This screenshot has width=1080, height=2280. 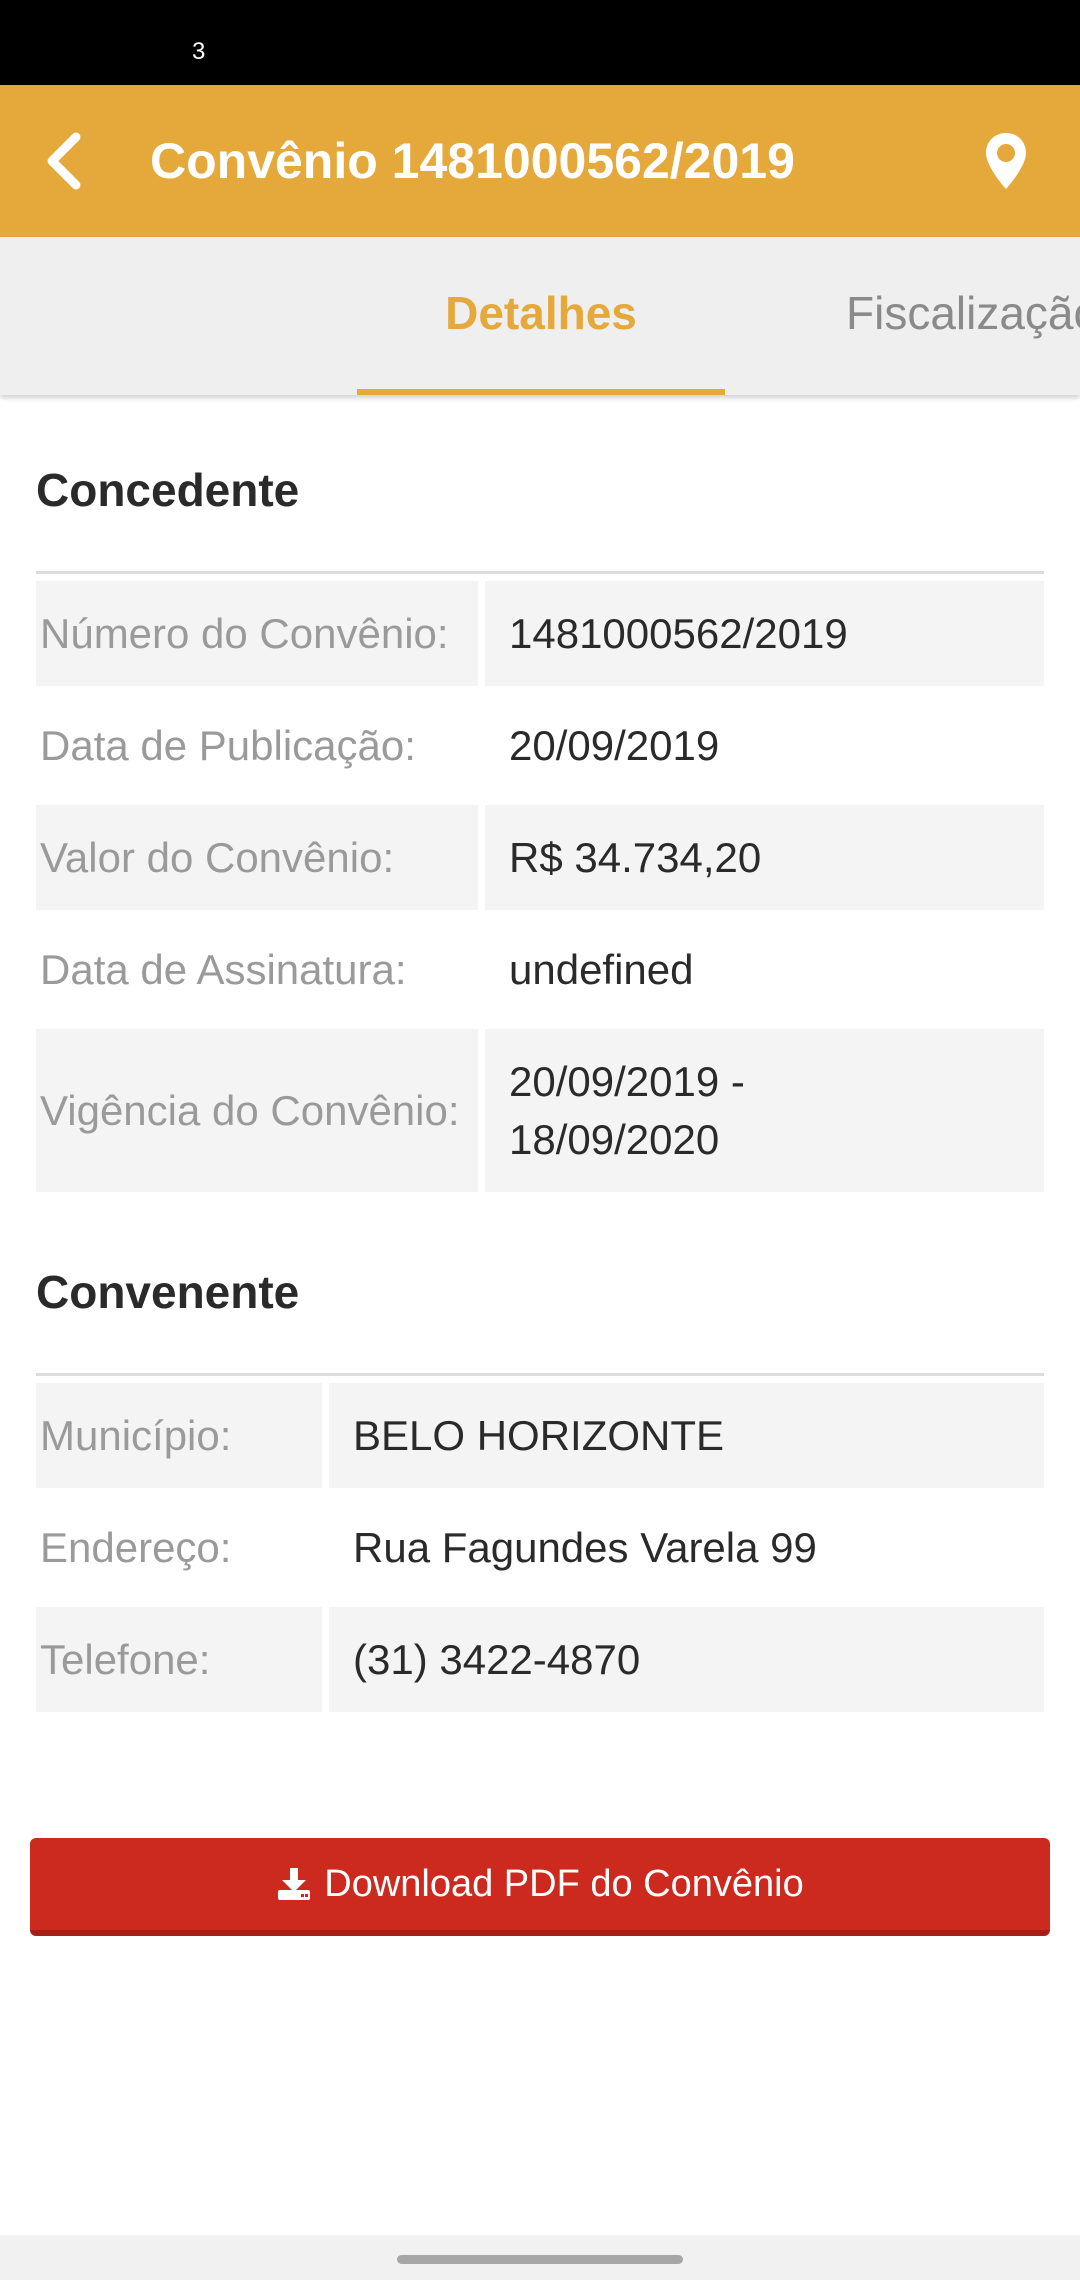 I want to click on detail-value: undefined, so click(x=601, y=969).